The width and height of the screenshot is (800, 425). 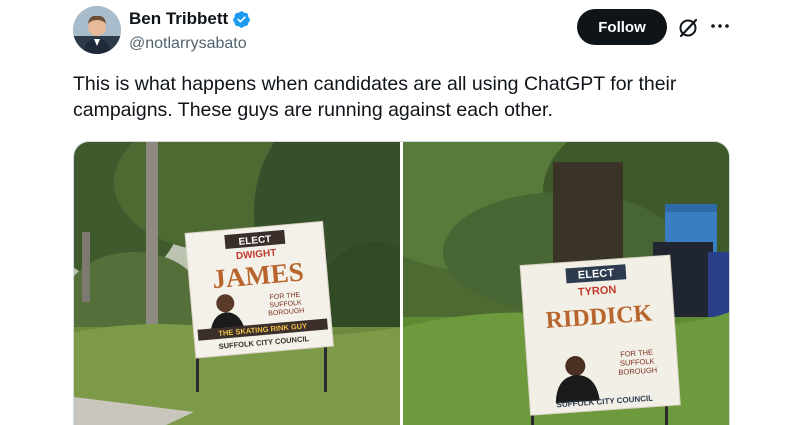 What do you see at coordinates (178, 19) in the screenshot?
I see `author-display-name: Ben Tribbett` at bounding box center [178, 19].